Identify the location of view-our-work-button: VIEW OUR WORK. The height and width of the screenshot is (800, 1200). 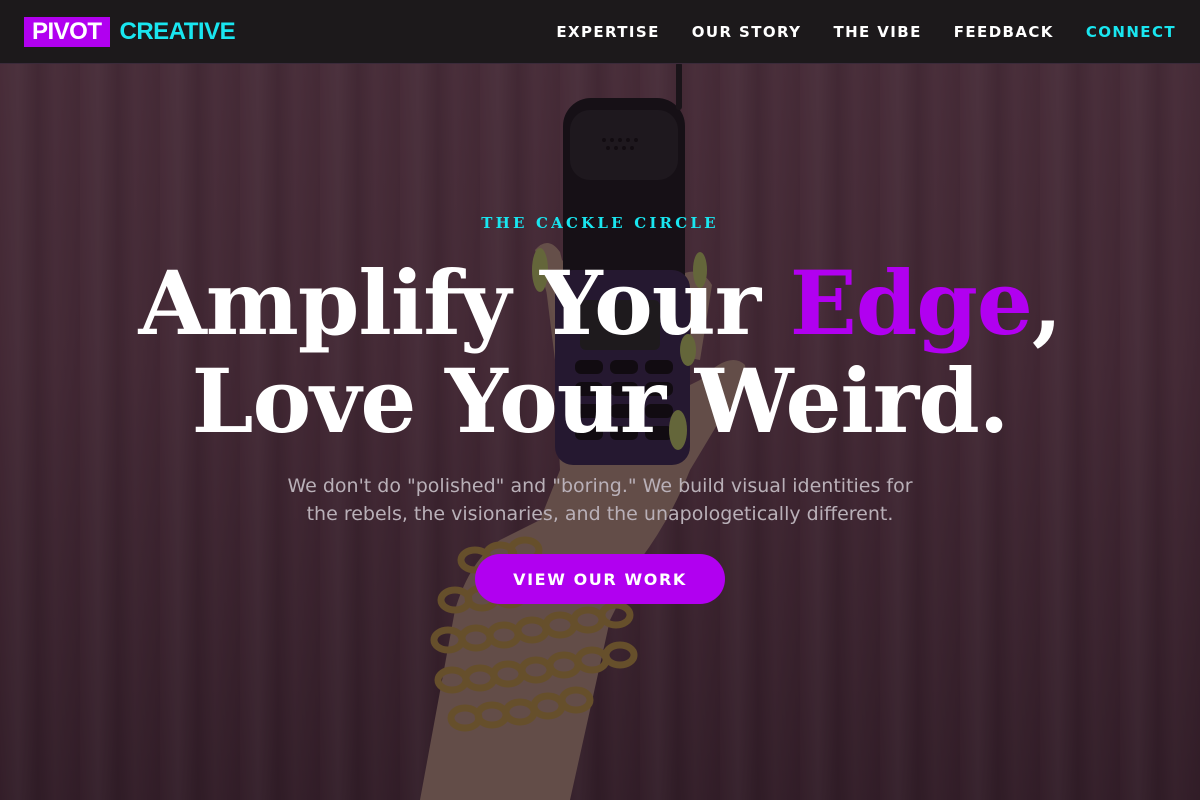
(600, 579).